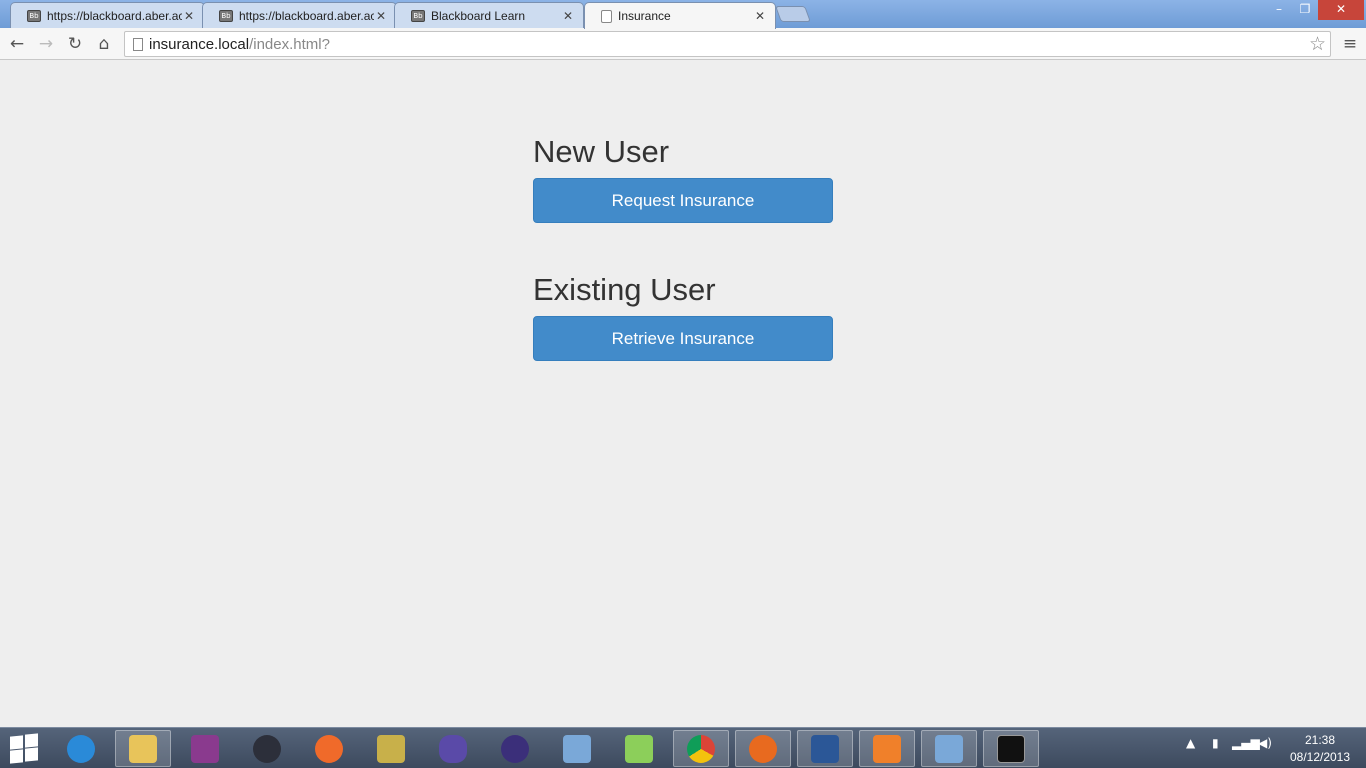 The height and width of the screenshot is (768, 1366). Describe the element at coordinates (701, 748) in the screenshot. I see `chrome-icon` at that location.